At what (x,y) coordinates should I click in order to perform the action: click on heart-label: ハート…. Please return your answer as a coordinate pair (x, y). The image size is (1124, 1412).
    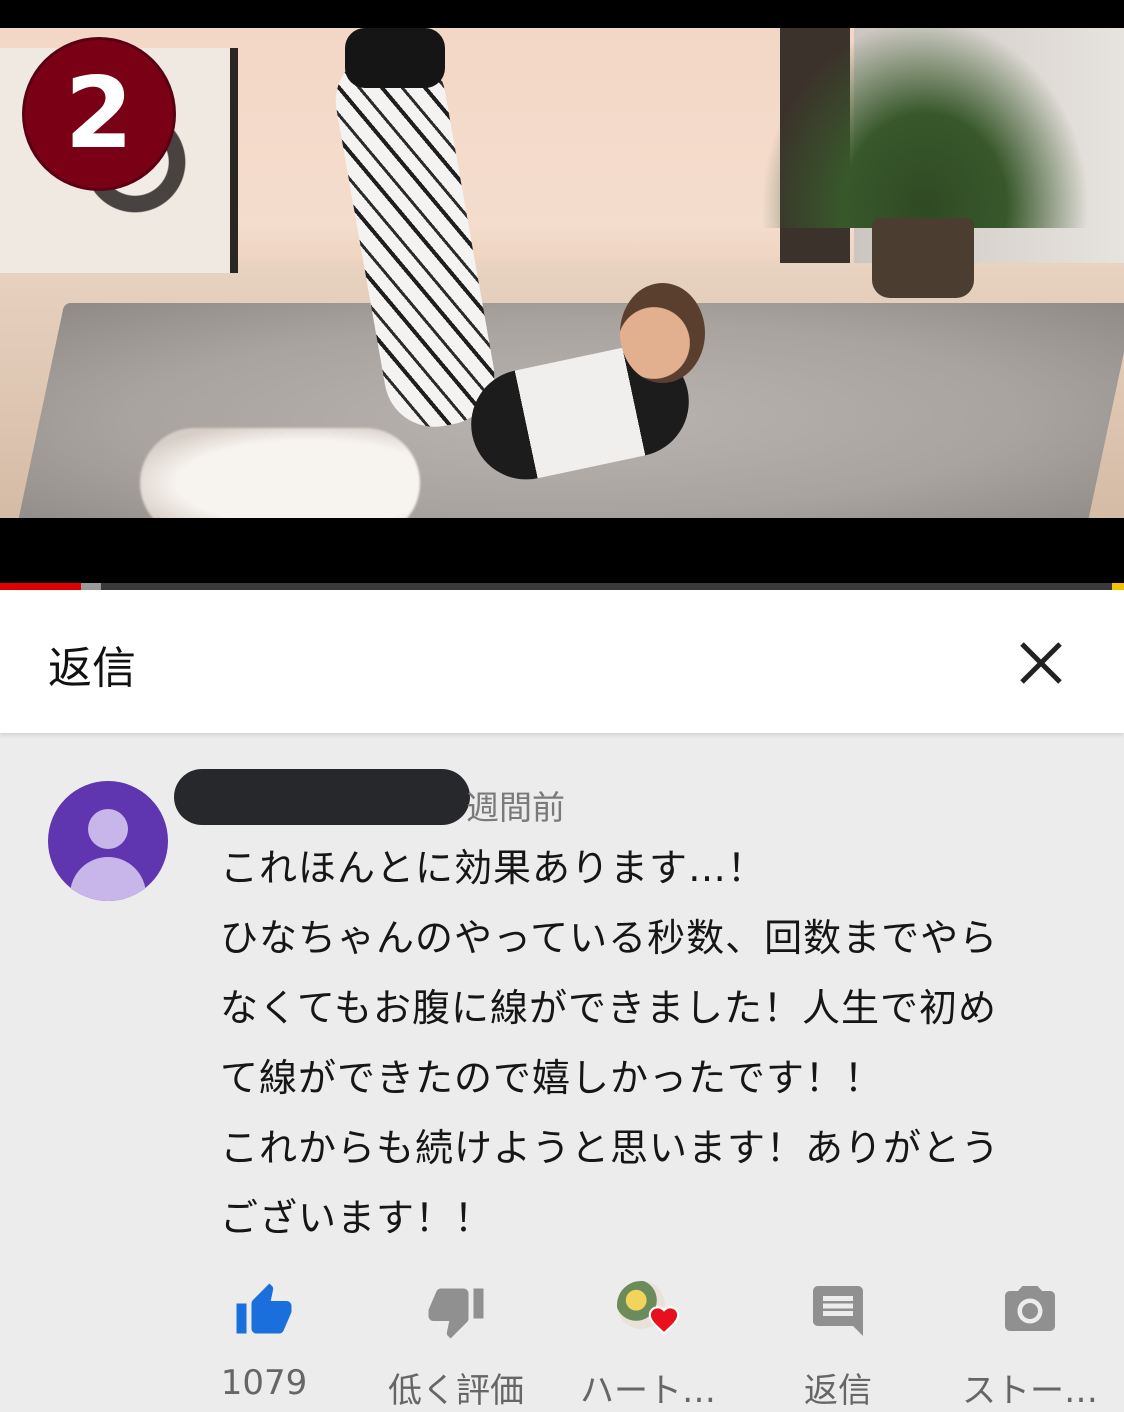
    Looking at the image, I should click on (648, 1391).